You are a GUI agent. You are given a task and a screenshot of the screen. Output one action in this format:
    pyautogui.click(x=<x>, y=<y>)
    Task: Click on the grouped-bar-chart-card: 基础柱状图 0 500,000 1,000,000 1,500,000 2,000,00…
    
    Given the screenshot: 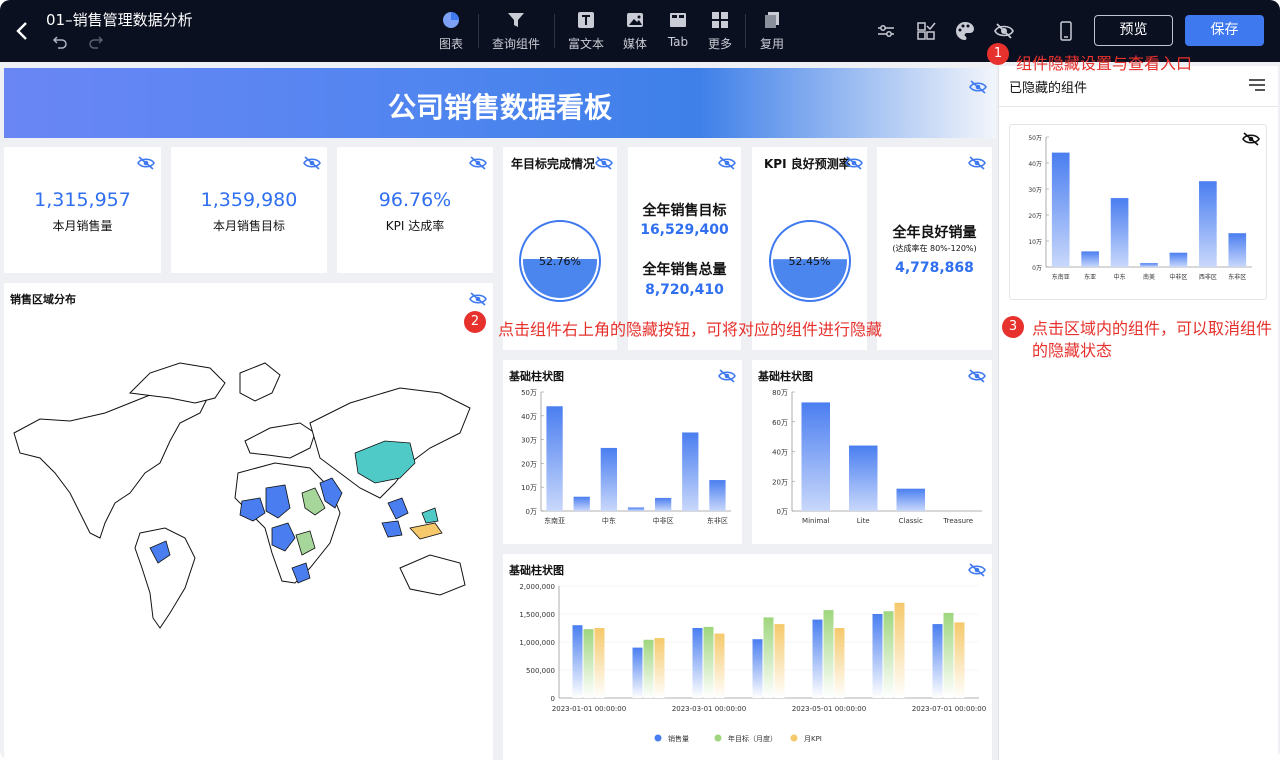 What is the action you would take?
    pyautogui.click(x=747, y=657)
    